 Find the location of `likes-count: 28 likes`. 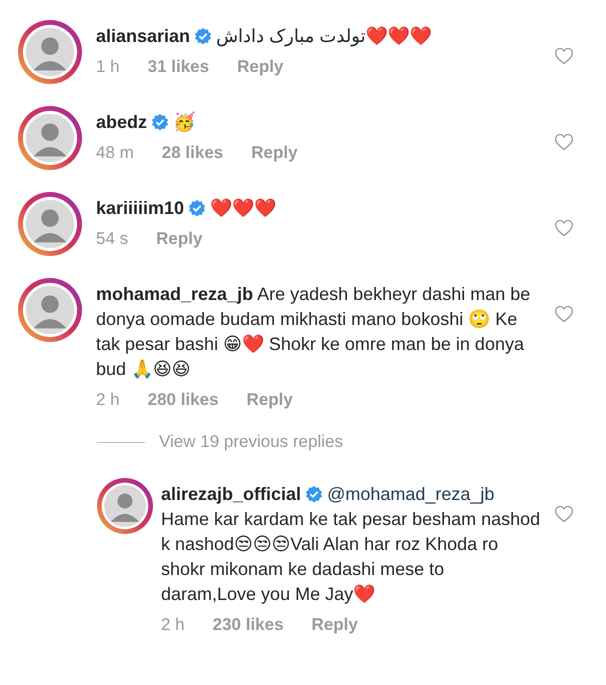

likes-count: 28 likes is located at coordinates (193, 153).